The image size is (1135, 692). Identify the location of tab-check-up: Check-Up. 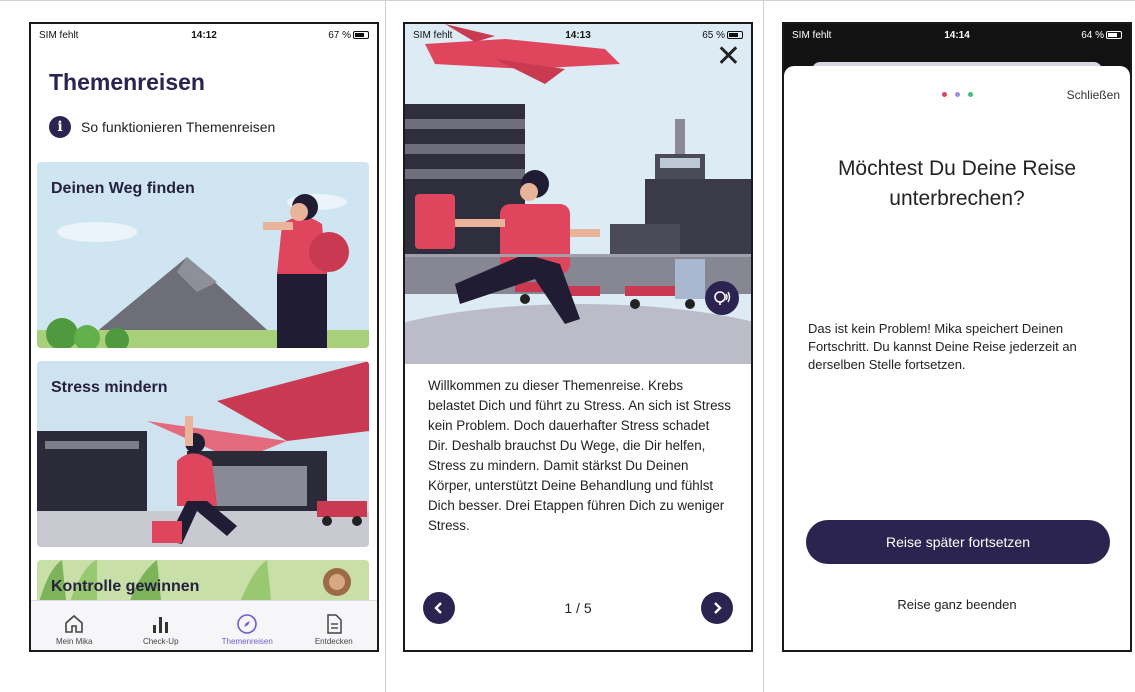
(161, 625).